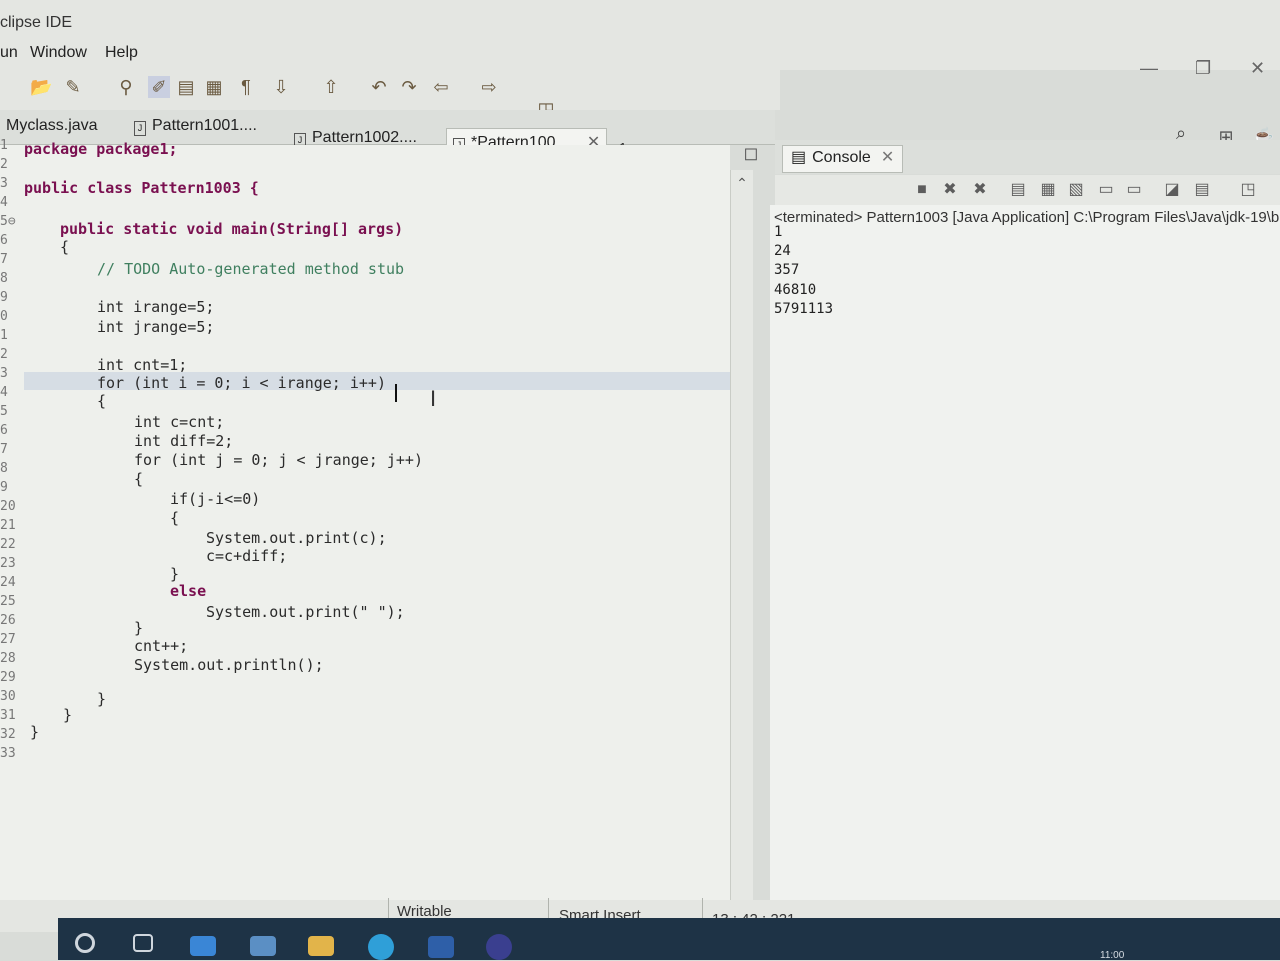  I want to click on open-console-icon: ◳, so click(1248, 190).